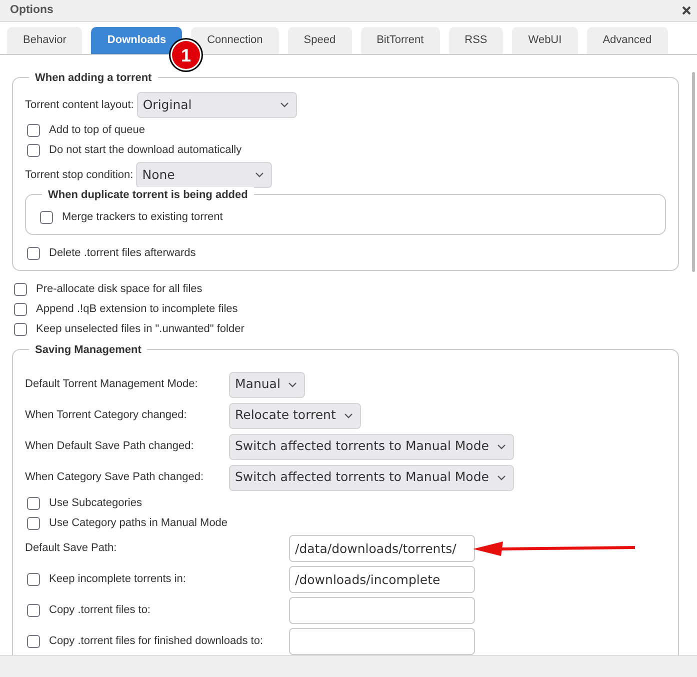  What do you see at coordinates (145, 150) in the screenshot?
I see `checkbox-label: Do not start the download automatically` at bounding box center [145, 150].